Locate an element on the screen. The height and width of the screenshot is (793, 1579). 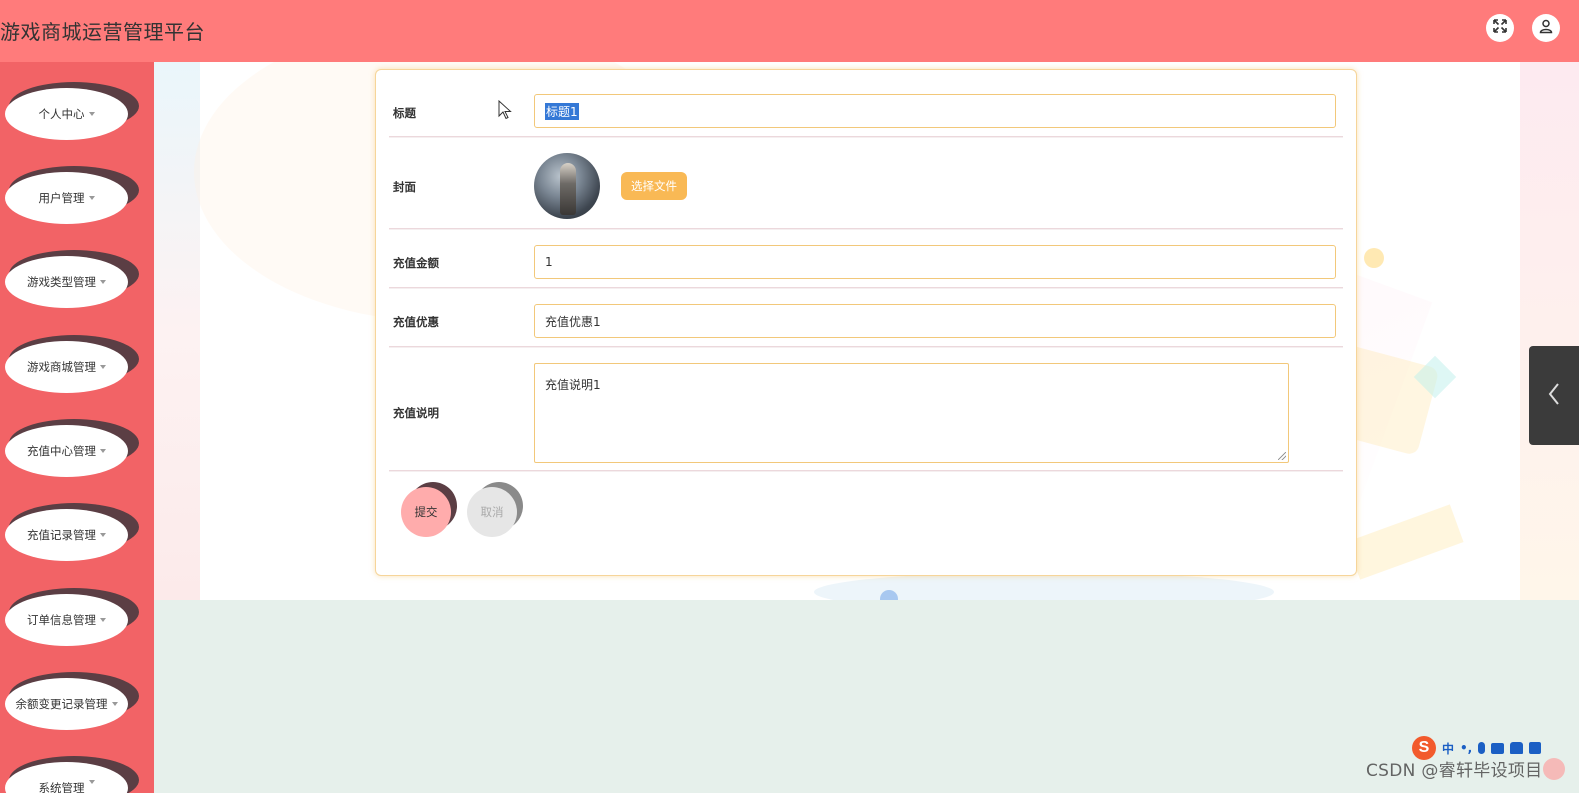
toolbox-grid-icon is located at coordinates (1535, 748).